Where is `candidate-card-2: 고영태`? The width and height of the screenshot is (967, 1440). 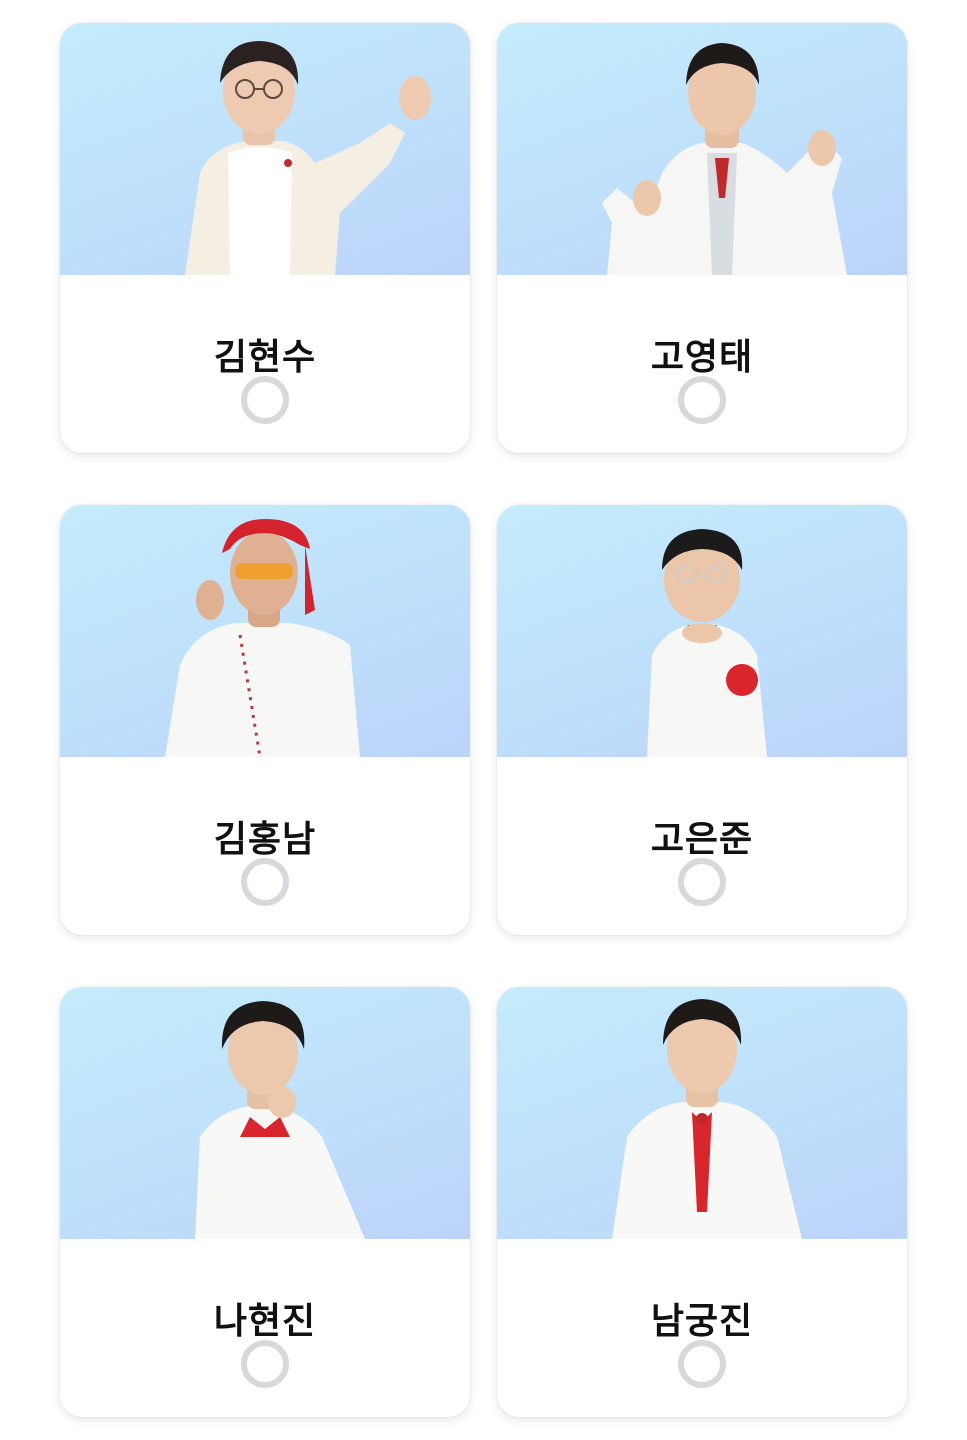 candidate-card-2: 고영태 is located at coordinates (702, 238).